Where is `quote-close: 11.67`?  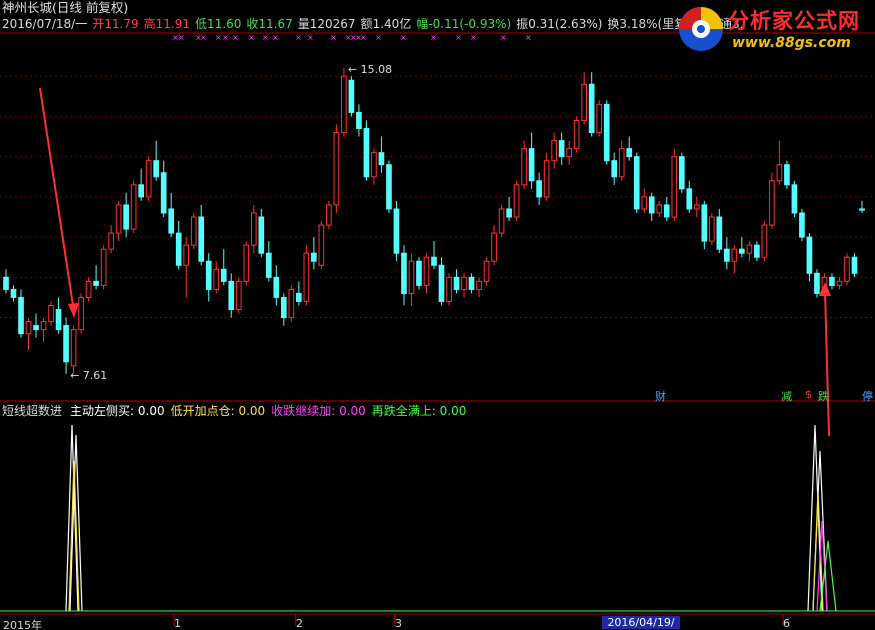 quote-close: 11.67 is located at coordinates (275, 24).